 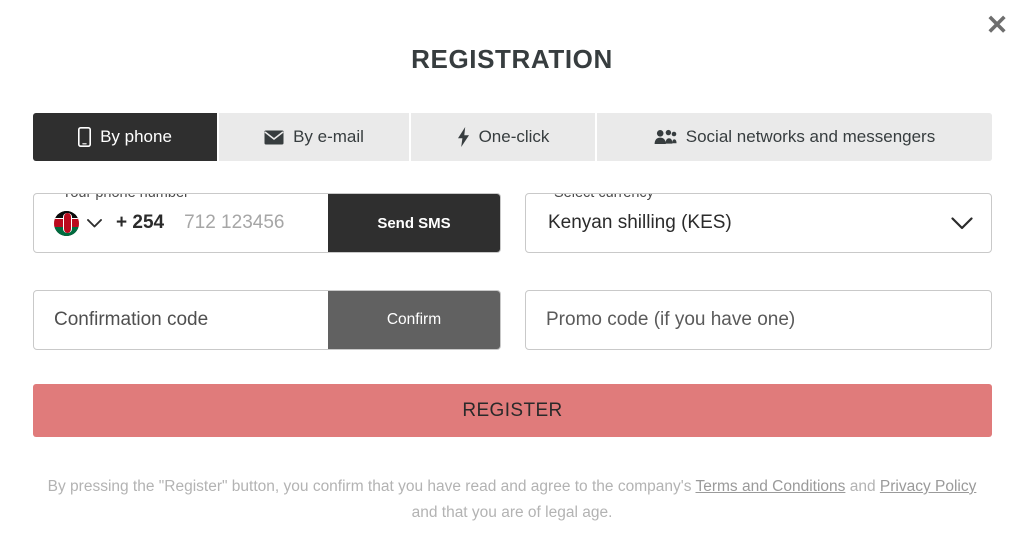 I want to click on tab-label: Social networks and messengers, so click(x=810, y=136).